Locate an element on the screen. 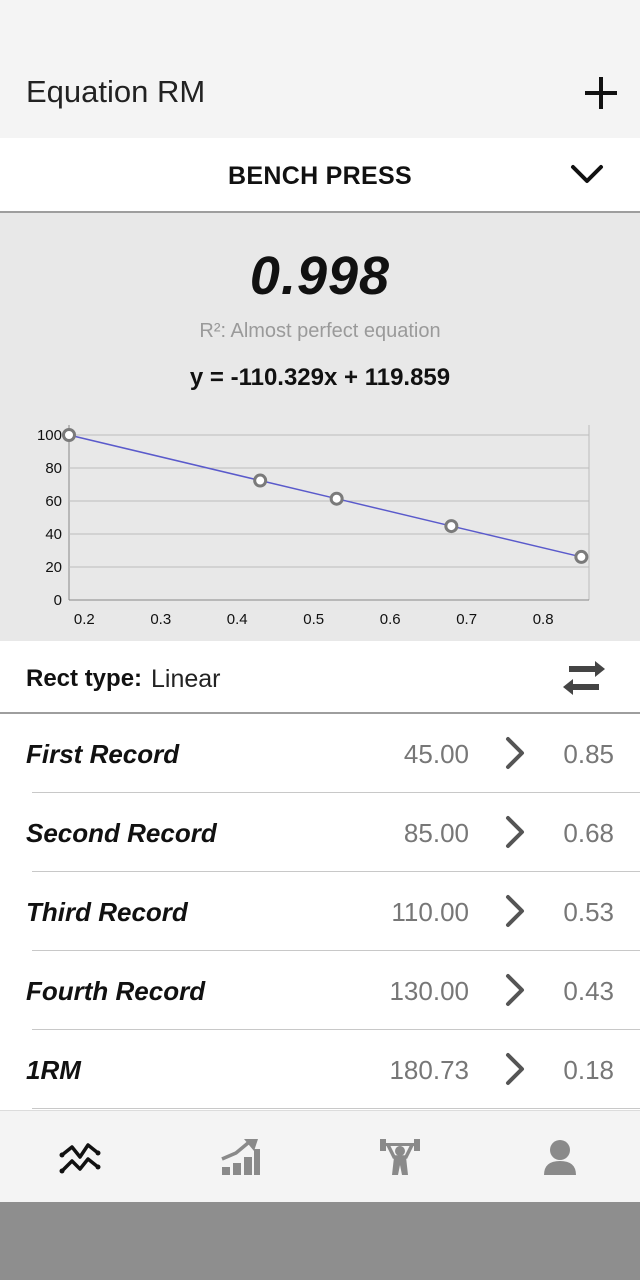 The image size is (640, 1280). y-tick-label: 60 is located at coordinates (53, 501).